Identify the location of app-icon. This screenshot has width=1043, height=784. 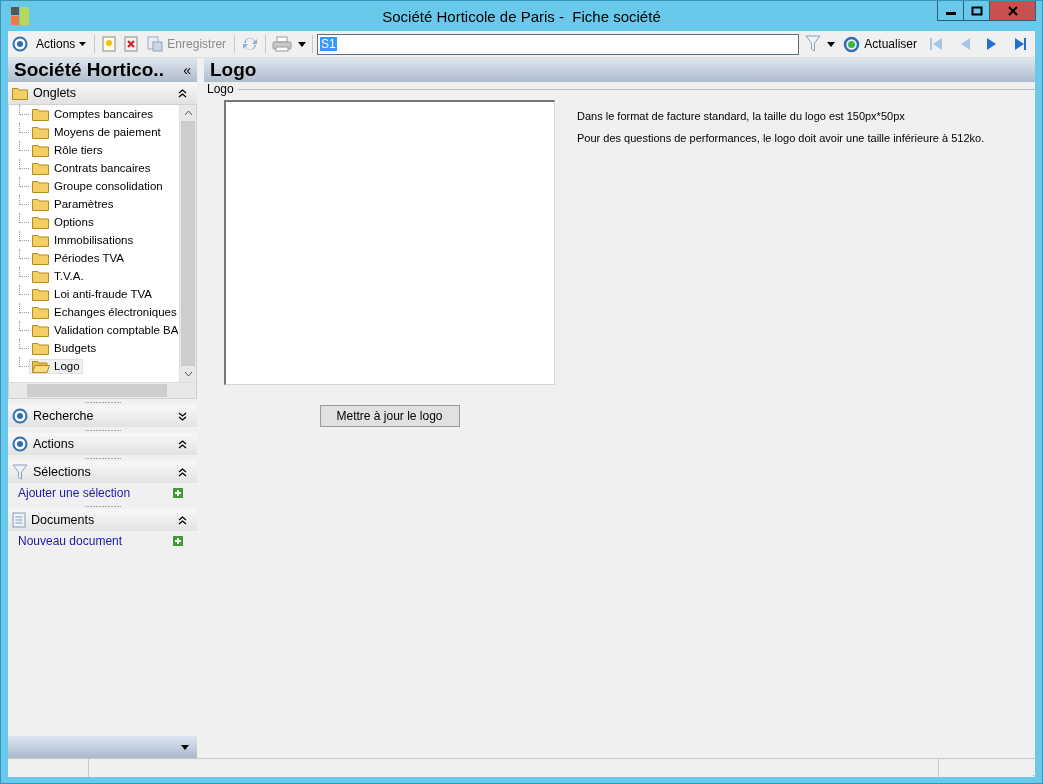
(20, 16).